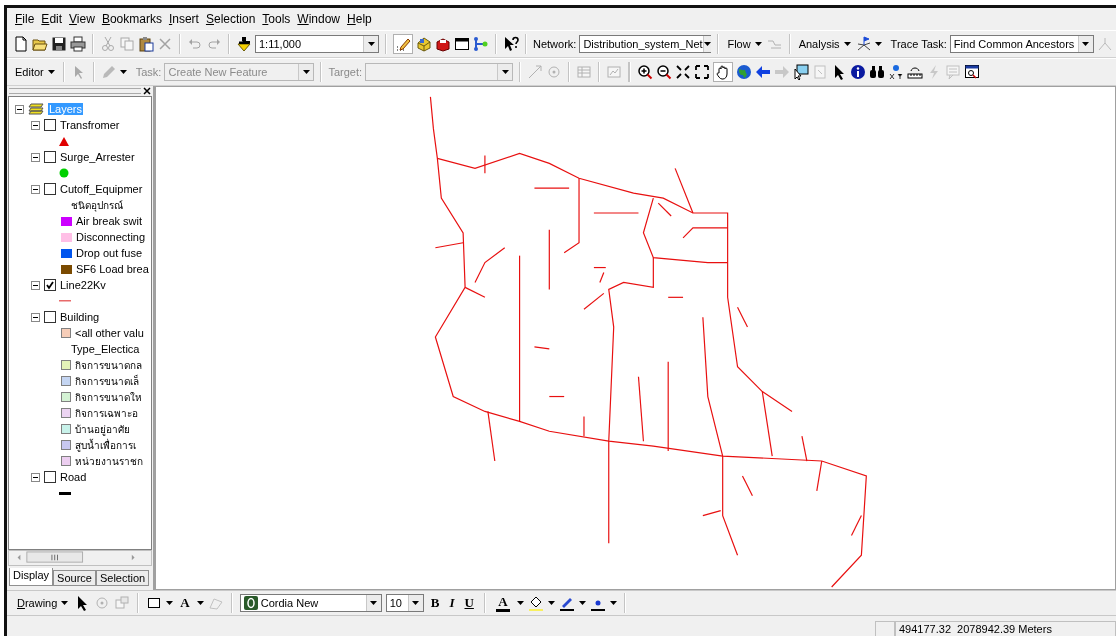 The height and width of the screenshot is (636, 1116). What do you see at coordinates (801, 72) in the screenshot?
I see `select-features-icon` at bounding box center [801, 72].